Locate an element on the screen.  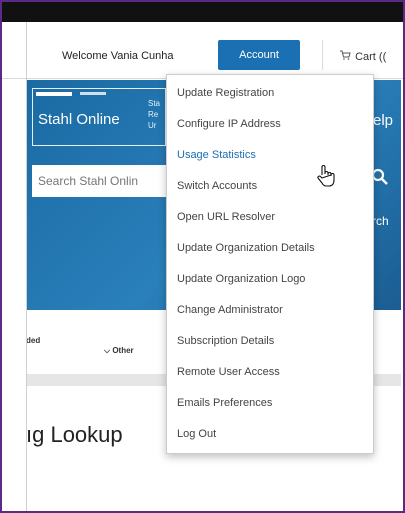
search-input is located at coordinates (100, 181).